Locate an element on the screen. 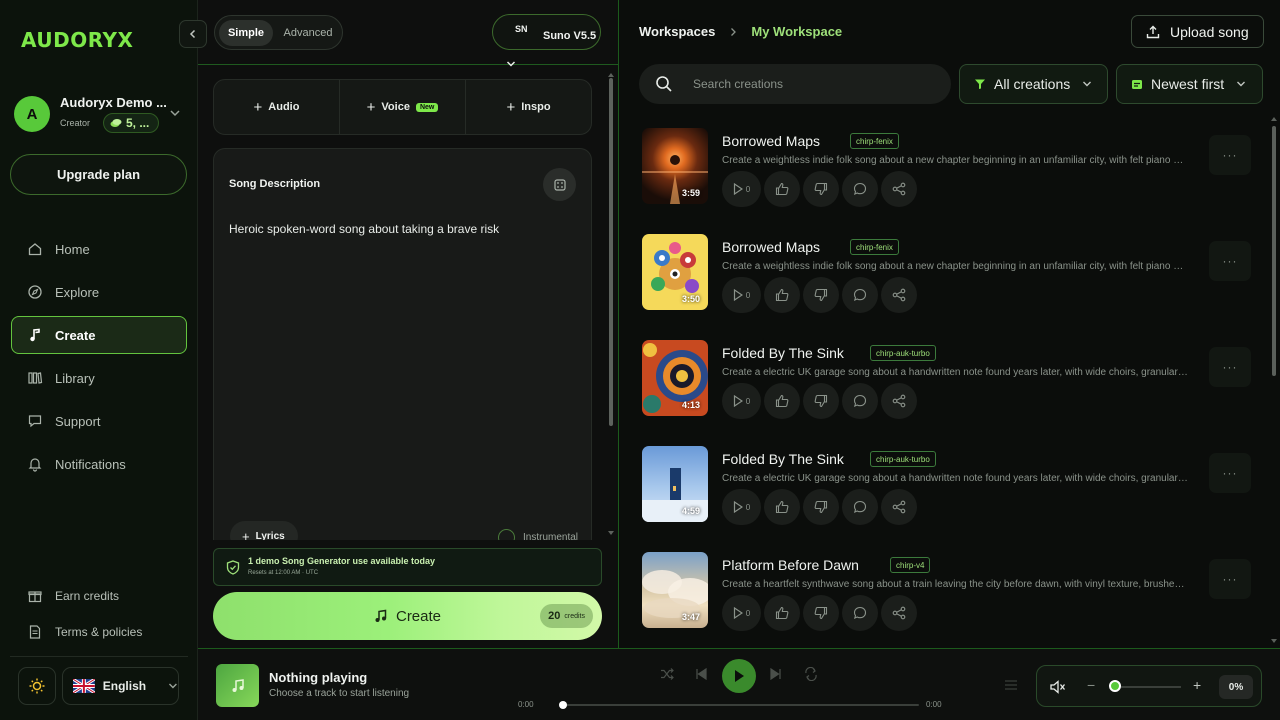 This screenshot has width=1280, height=720. theme-toggle-button is located at coordinates (37, 686).